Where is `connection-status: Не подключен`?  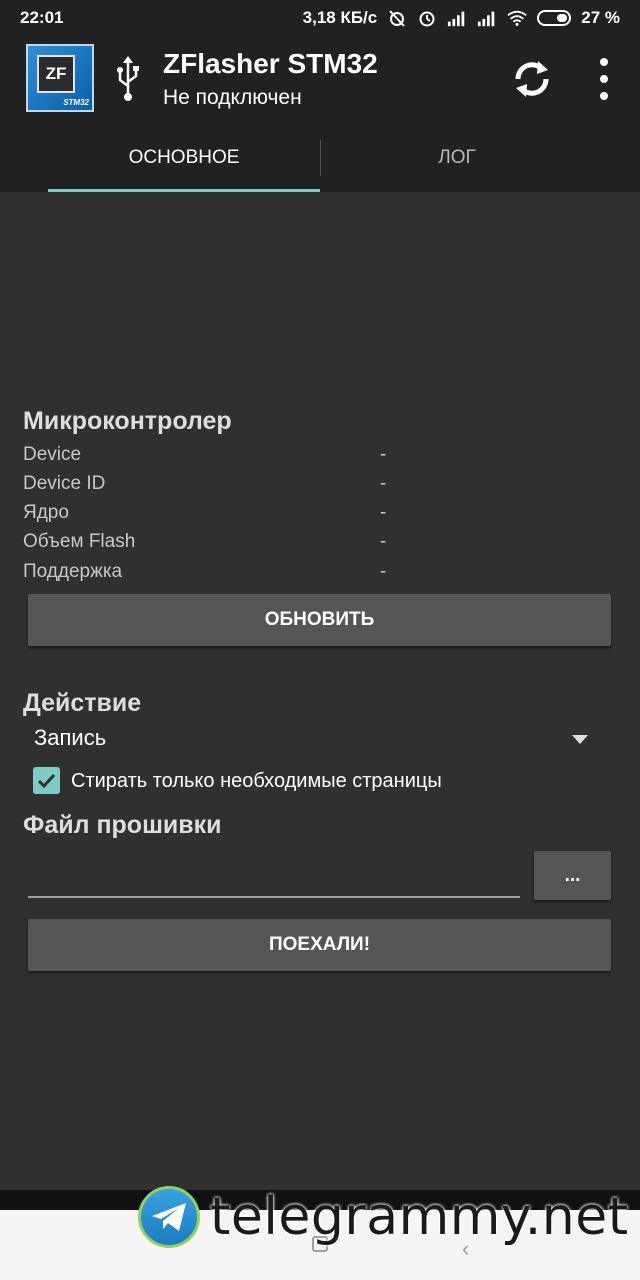
connection-status: Не подключен is located at coordinates (232, 97).